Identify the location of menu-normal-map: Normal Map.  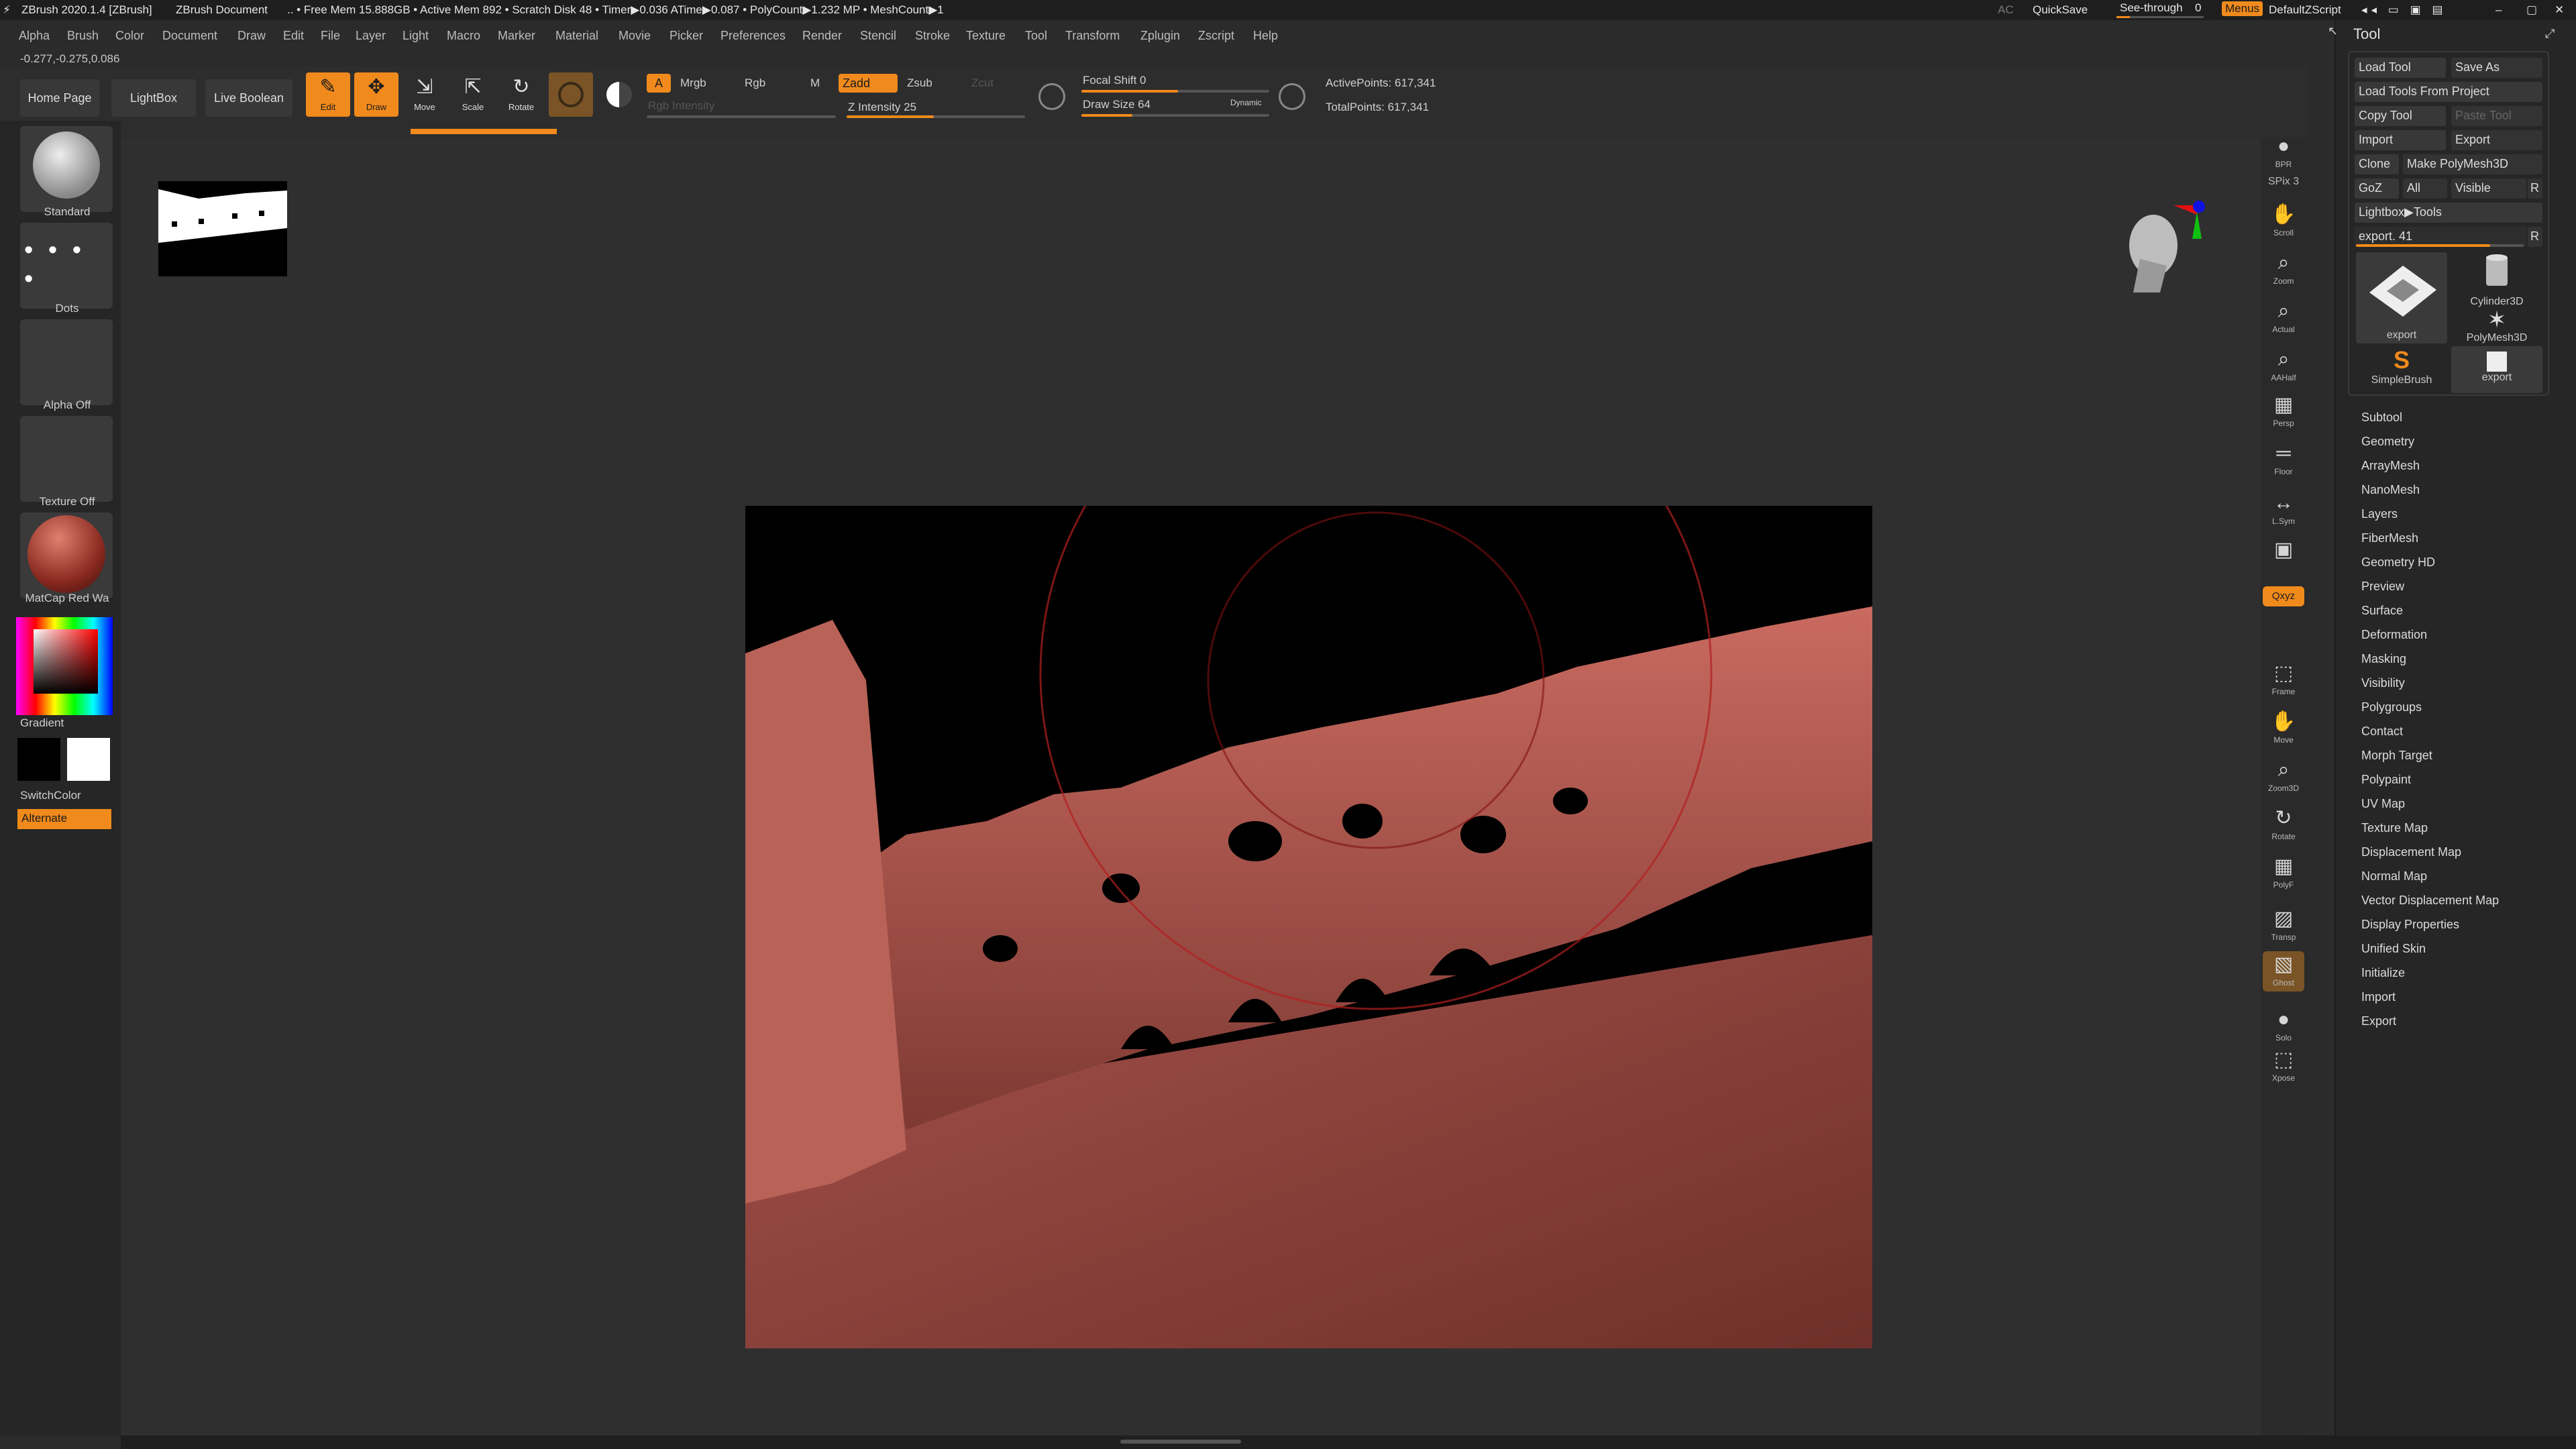
(2394, 876).